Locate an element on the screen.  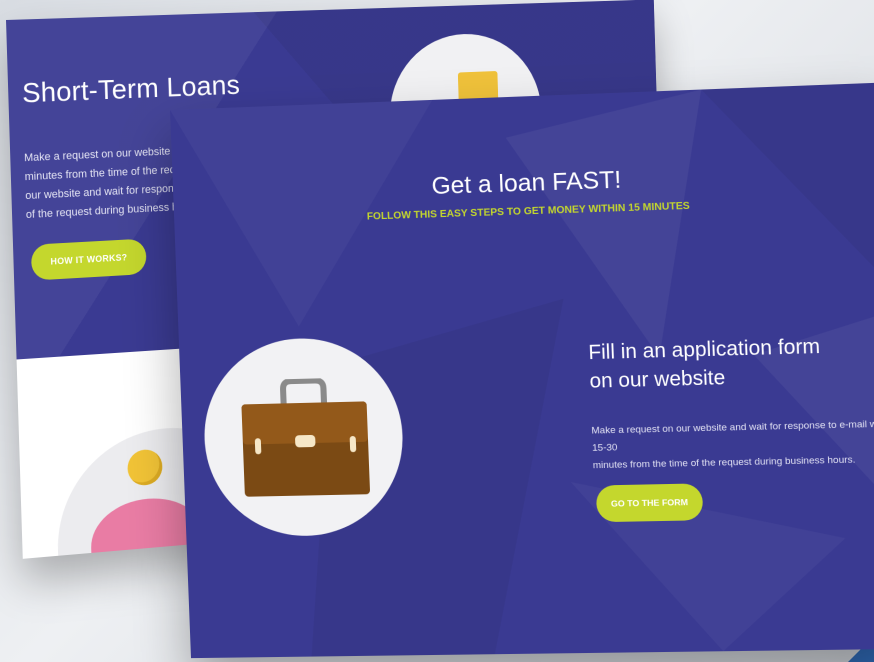
go-to-form-button: GO TO THE FORM is located at coordinates (649, 503).